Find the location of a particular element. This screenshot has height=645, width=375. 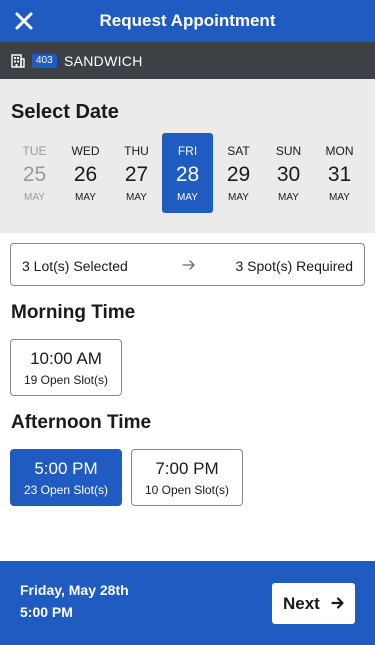

date-option: MON 31 MAY is located at coordinates (339, 173).